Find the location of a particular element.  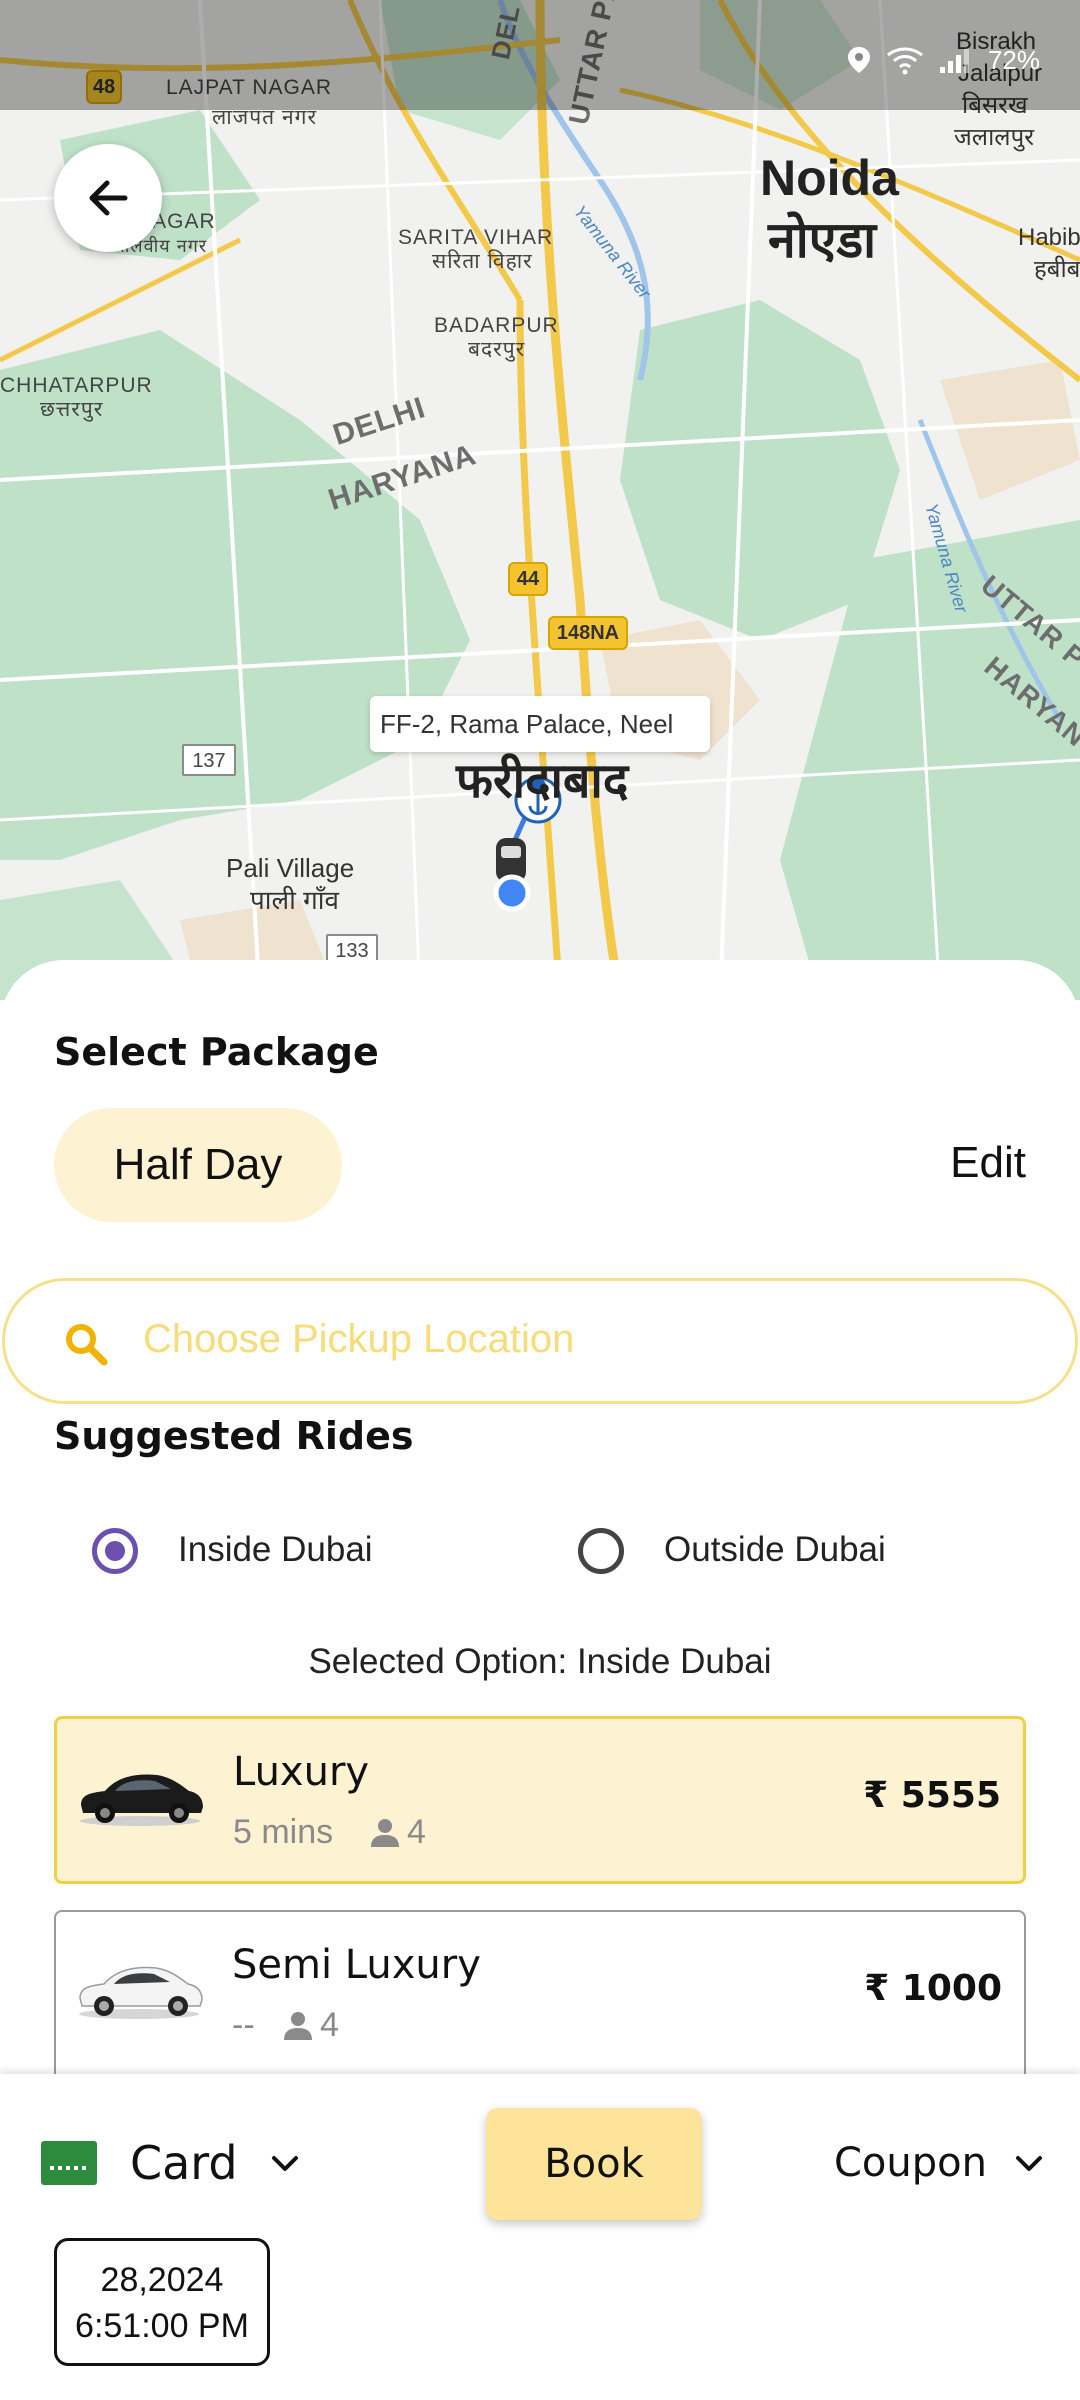

map-label-habib-hi: हबीब is located at coordinates (1057, 269).